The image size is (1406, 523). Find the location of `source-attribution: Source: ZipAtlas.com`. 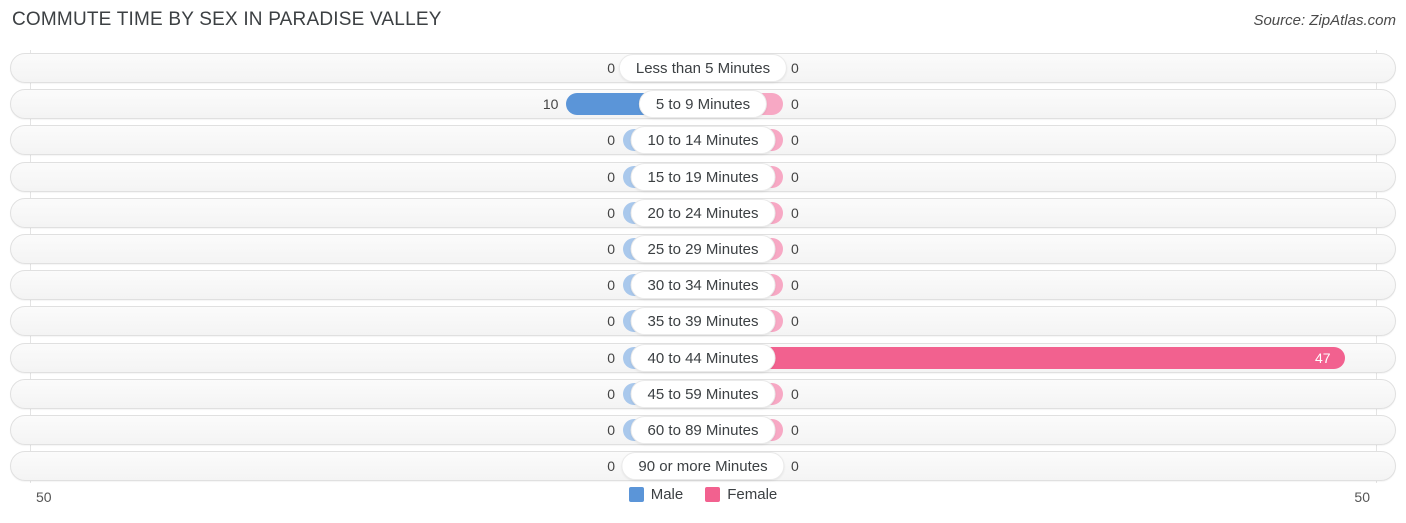

source-attribution: Source: ZipAtlas.com is located at coordinates (1324, 20).